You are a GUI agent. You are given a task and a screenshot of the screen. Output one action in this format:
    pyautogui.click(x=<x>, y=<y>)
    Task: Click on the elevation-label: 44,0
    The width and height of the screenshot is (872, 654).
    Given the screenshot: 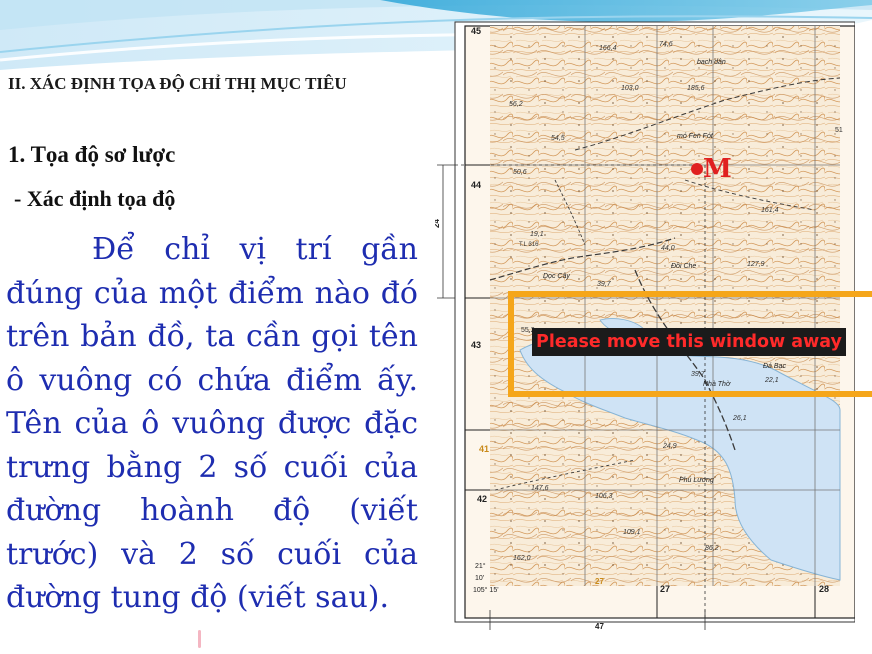 What is the action you would take?
    pyautogui.click(x=668, y=248)
    